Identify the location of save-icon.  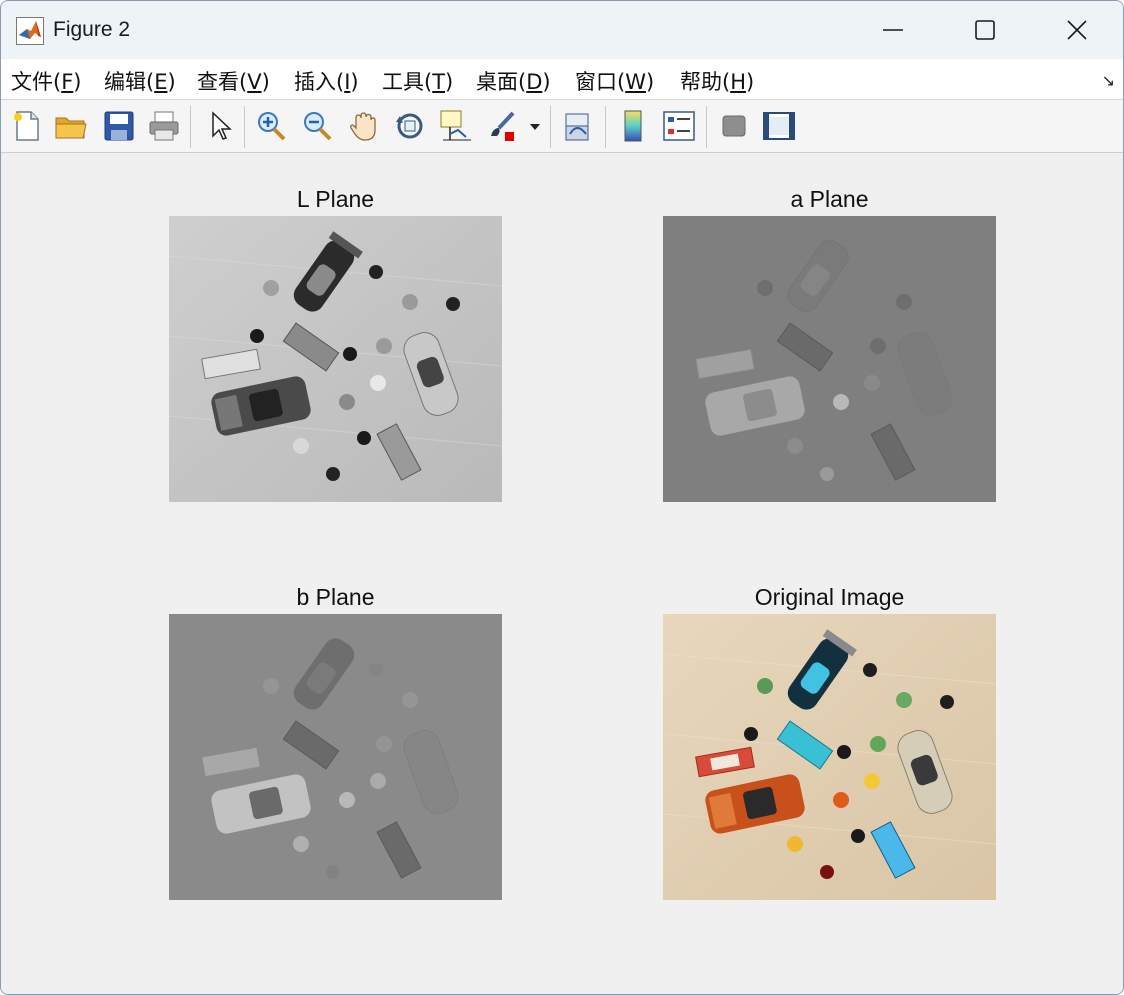
(119, 126).